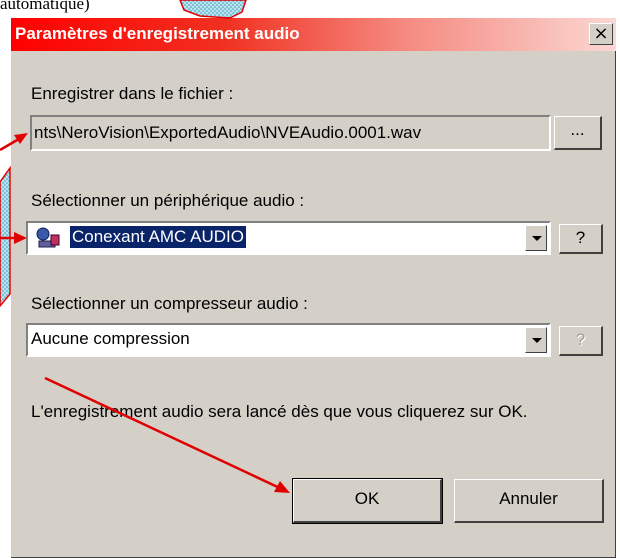  Describe the element at coordinates (213, 9) in the screenshot. I see `callout-top-shape` at that location.